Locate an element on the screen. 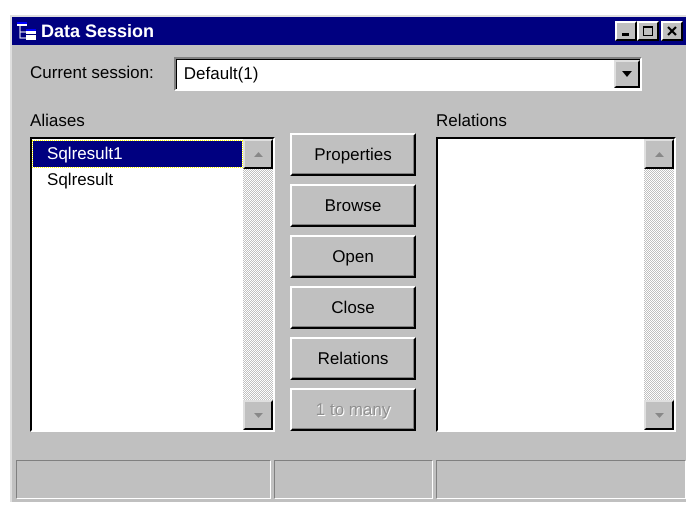 The image size is (686, 507). minimize-icon is located at coordinates (625, 34).